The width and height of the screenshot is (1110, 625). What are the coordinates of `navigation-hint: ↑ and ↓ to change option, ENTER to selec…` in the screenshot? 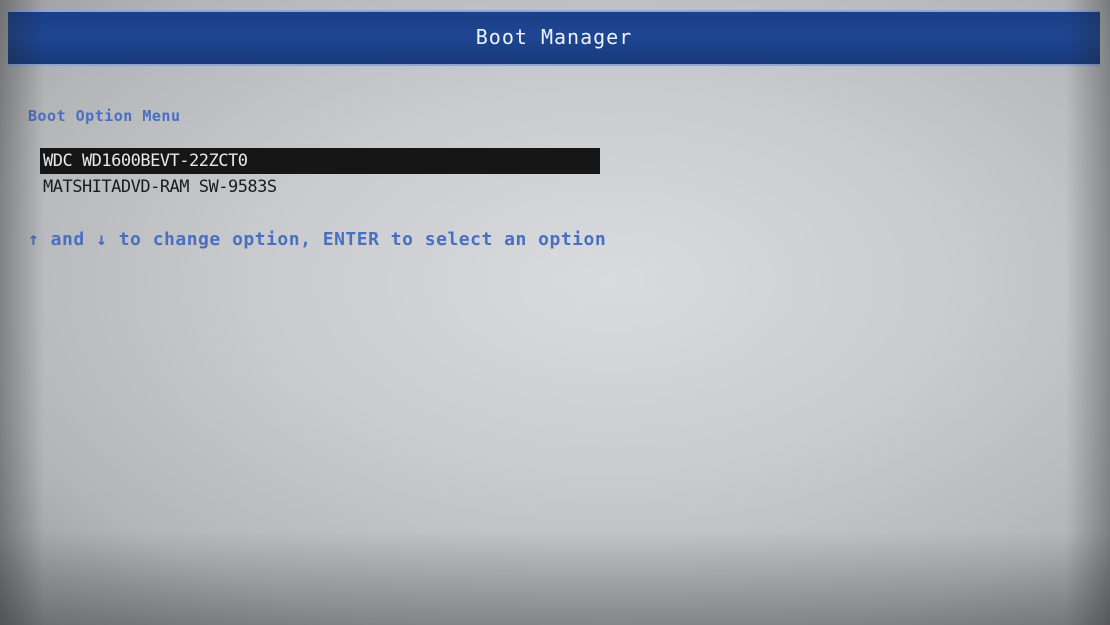 It's located at (317, 239).